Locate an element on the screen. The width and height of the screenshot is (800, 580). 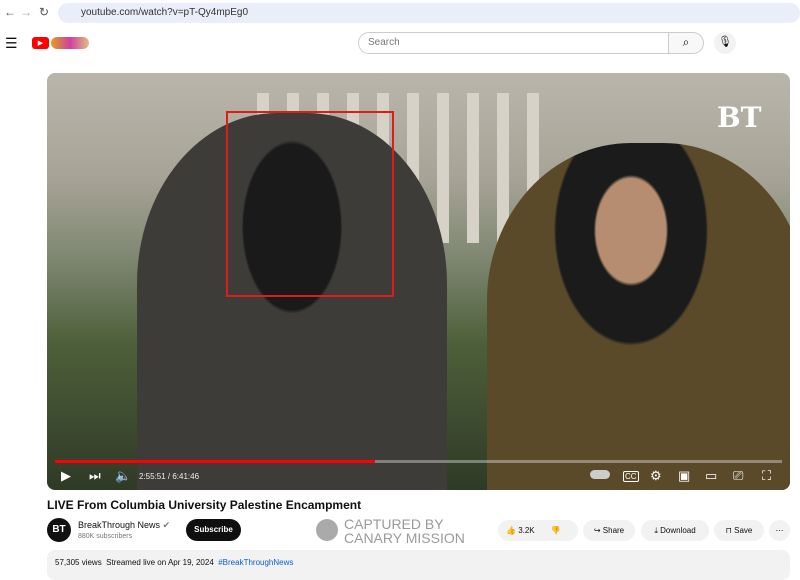
face-highlight-box is located at coordinates (310, 204).